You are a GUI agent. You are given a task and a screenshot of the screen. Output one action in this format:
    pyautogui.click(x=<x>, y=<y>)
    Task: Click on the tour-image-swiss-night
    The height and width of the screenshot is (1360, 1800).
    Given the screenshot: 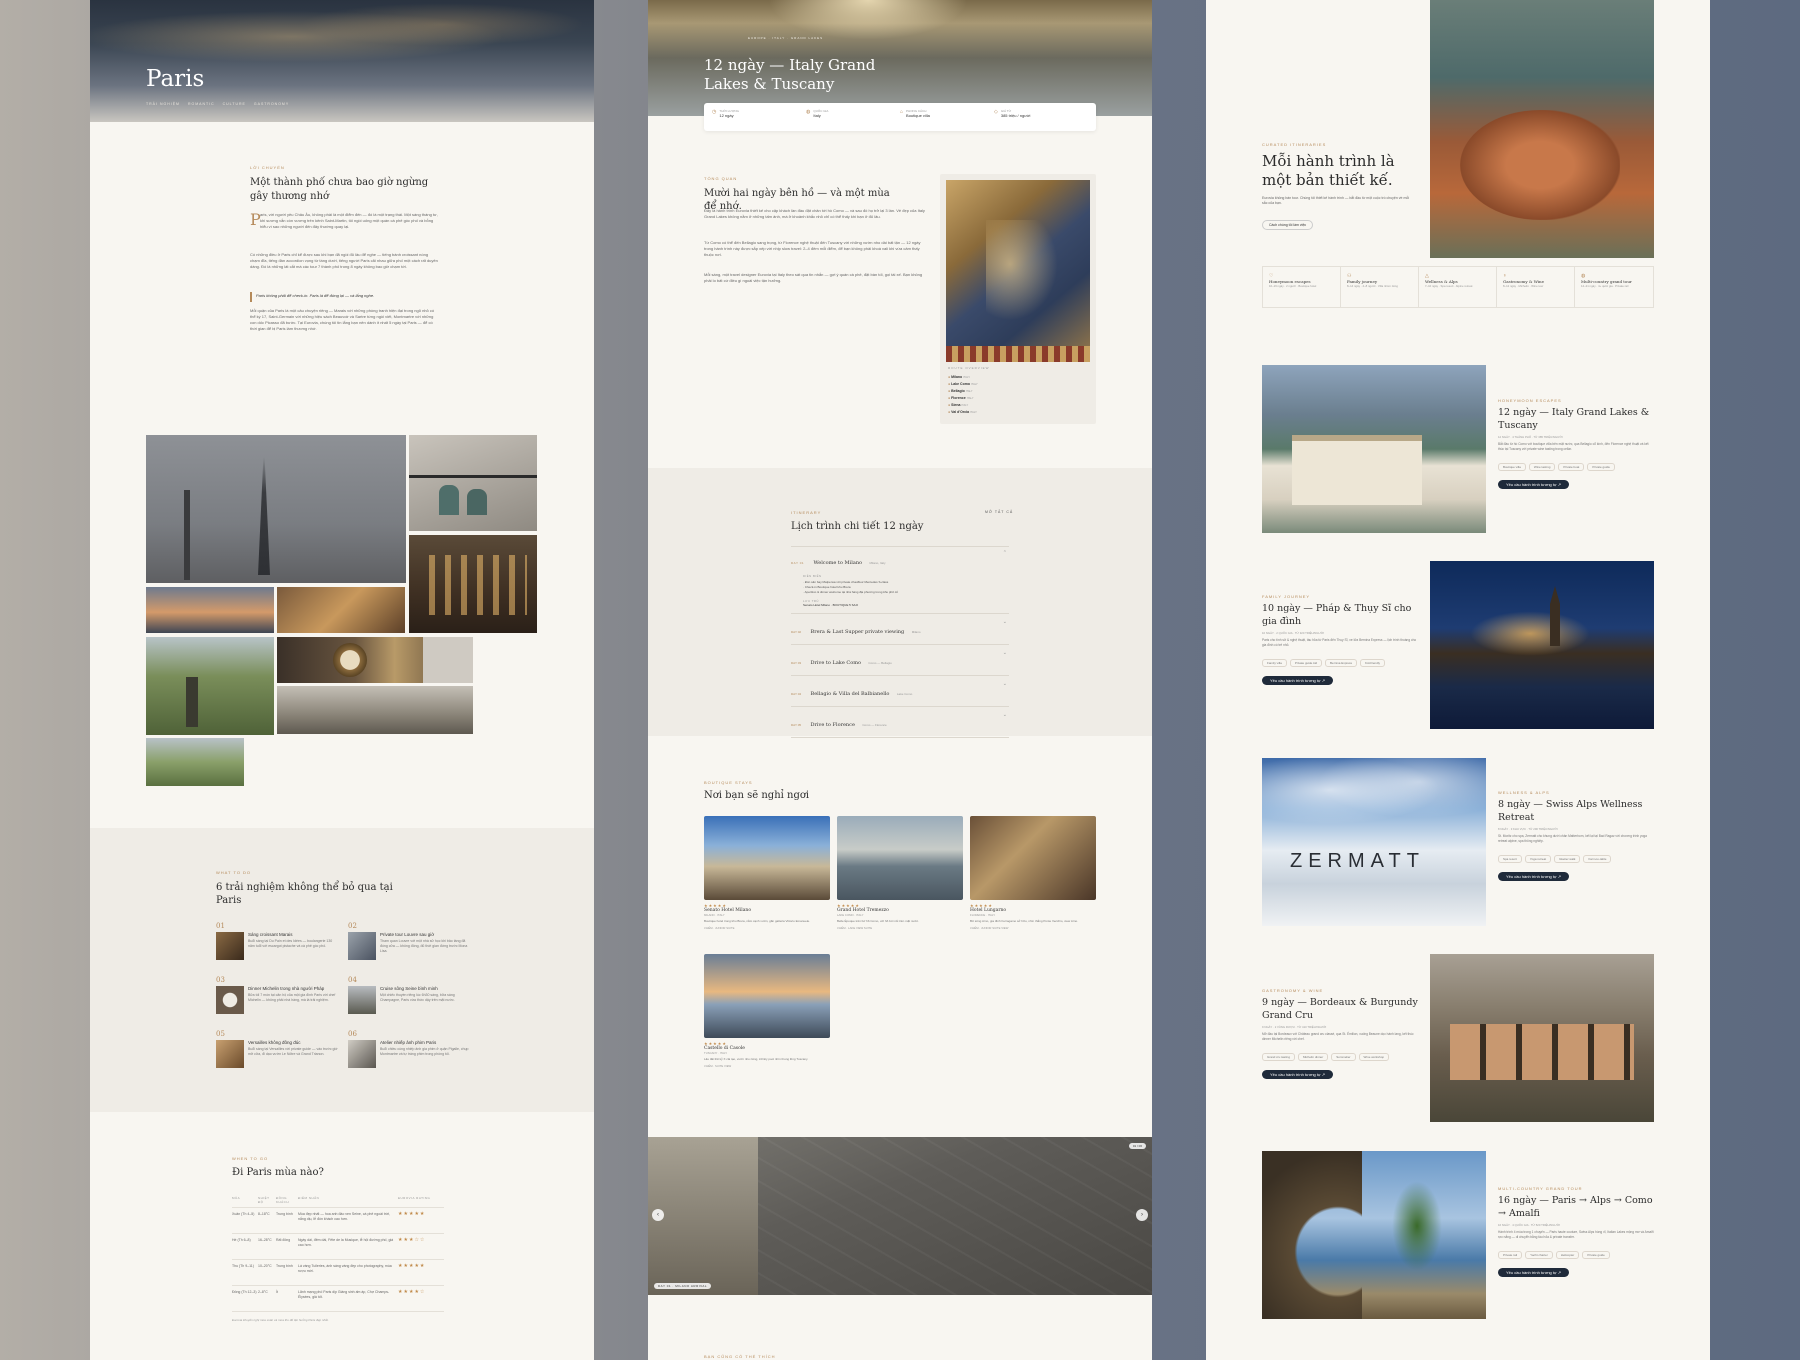 What is the action you would take?
    pyautogui.click(x=1542, y=645)
    